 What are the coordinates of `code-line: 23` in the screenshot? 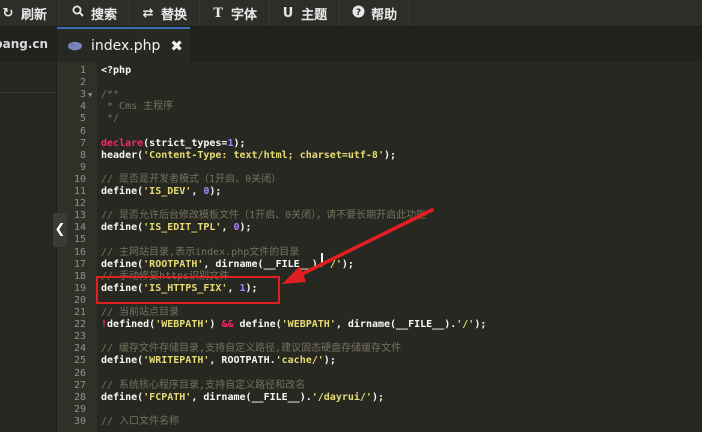 It's located at (379, 337).